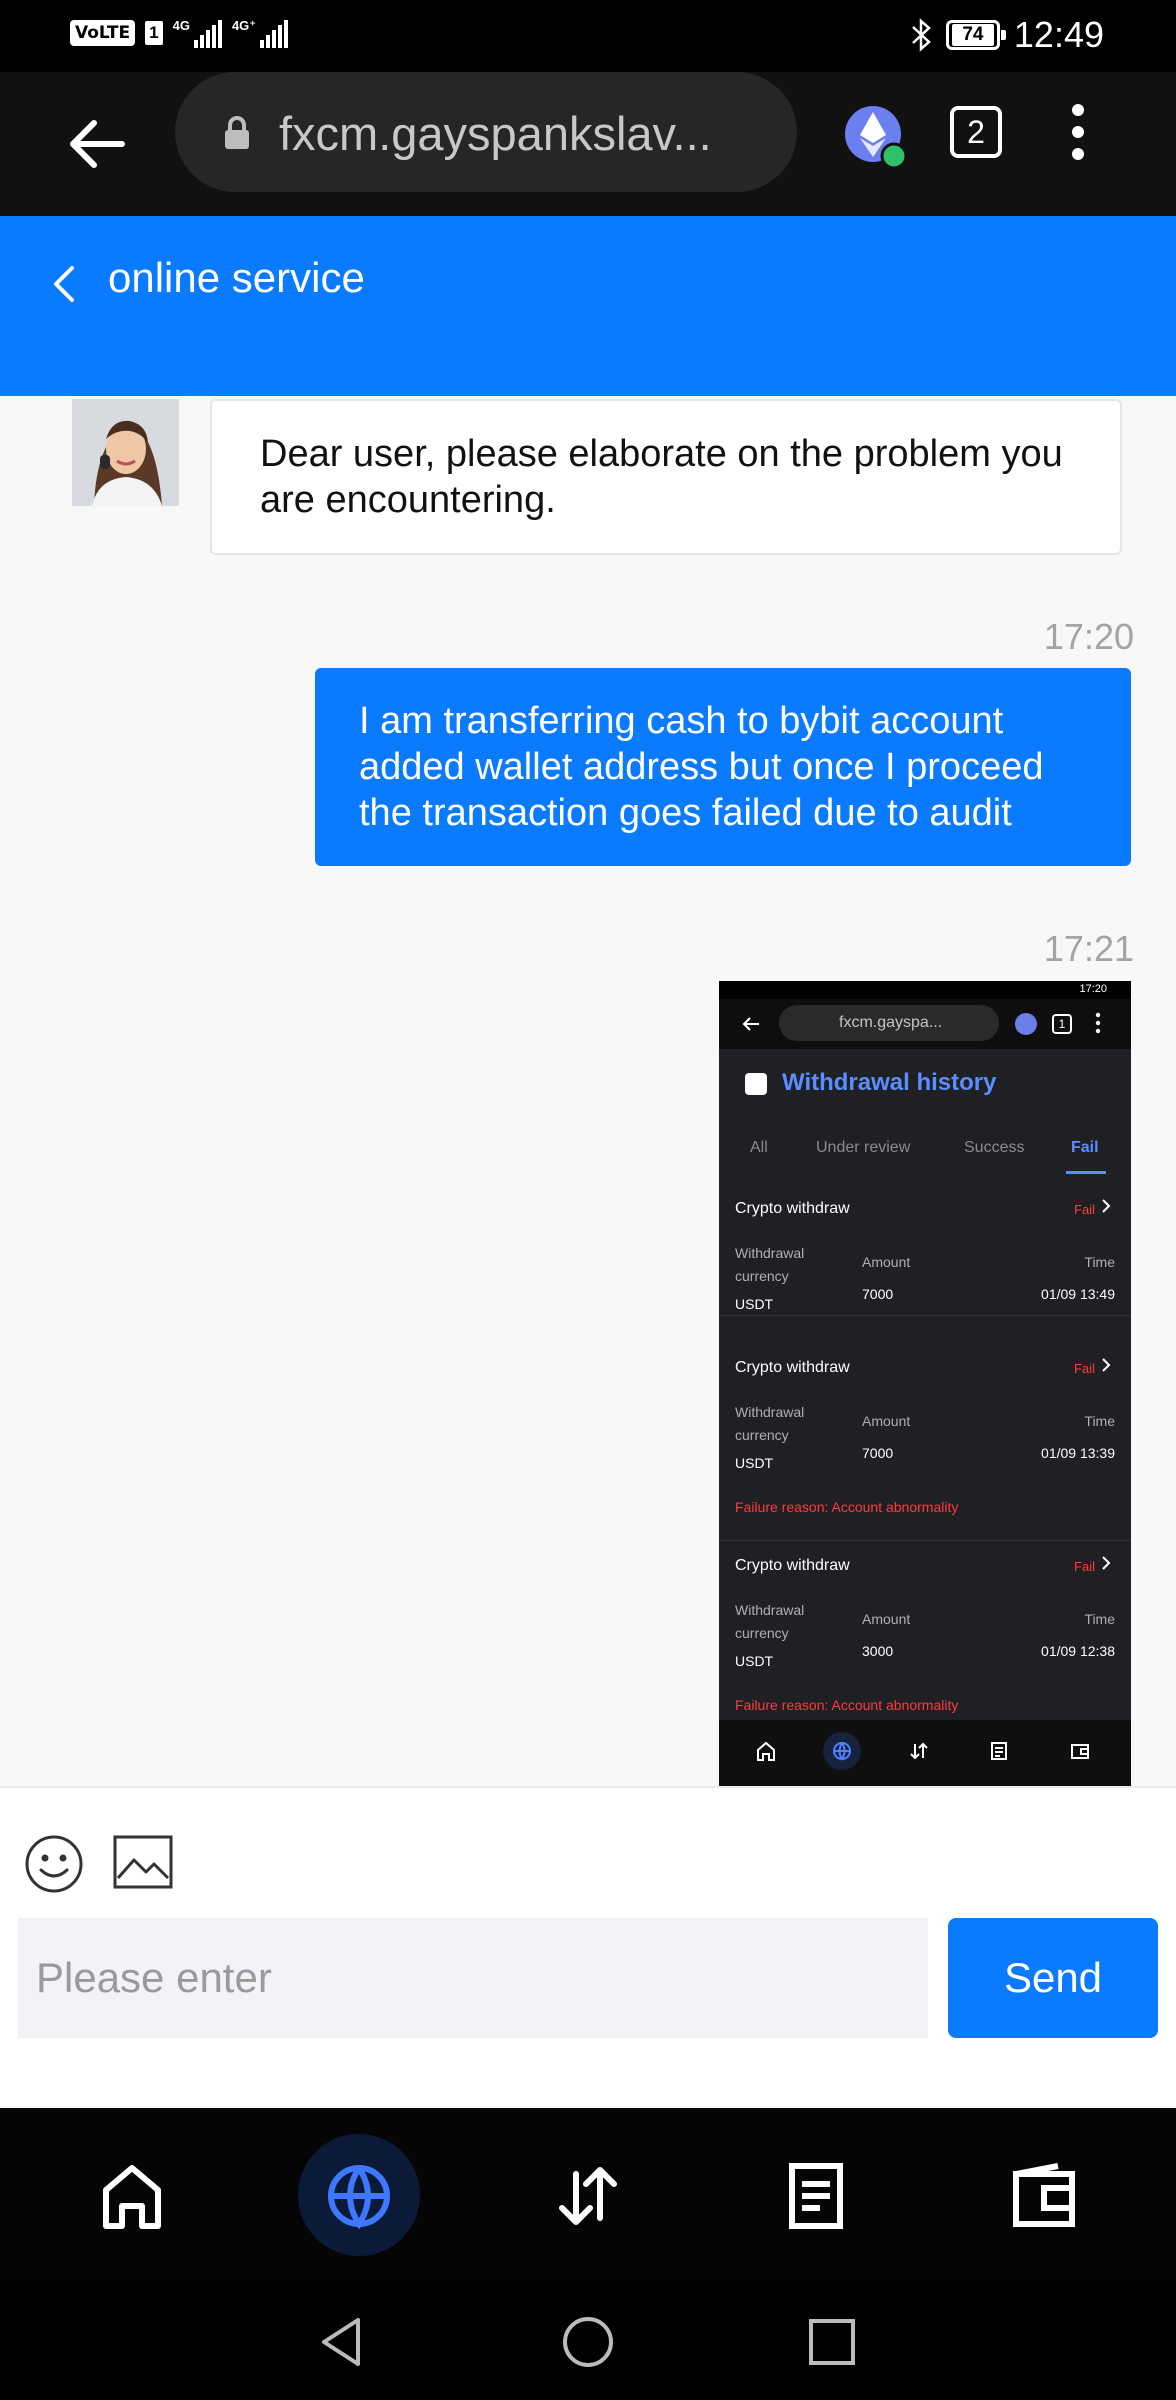 The height and width of the screenshot is (2400, 1176). I want to click on browser-toolbar: fxcm.gayspankslav... 2, so click(588, 144).